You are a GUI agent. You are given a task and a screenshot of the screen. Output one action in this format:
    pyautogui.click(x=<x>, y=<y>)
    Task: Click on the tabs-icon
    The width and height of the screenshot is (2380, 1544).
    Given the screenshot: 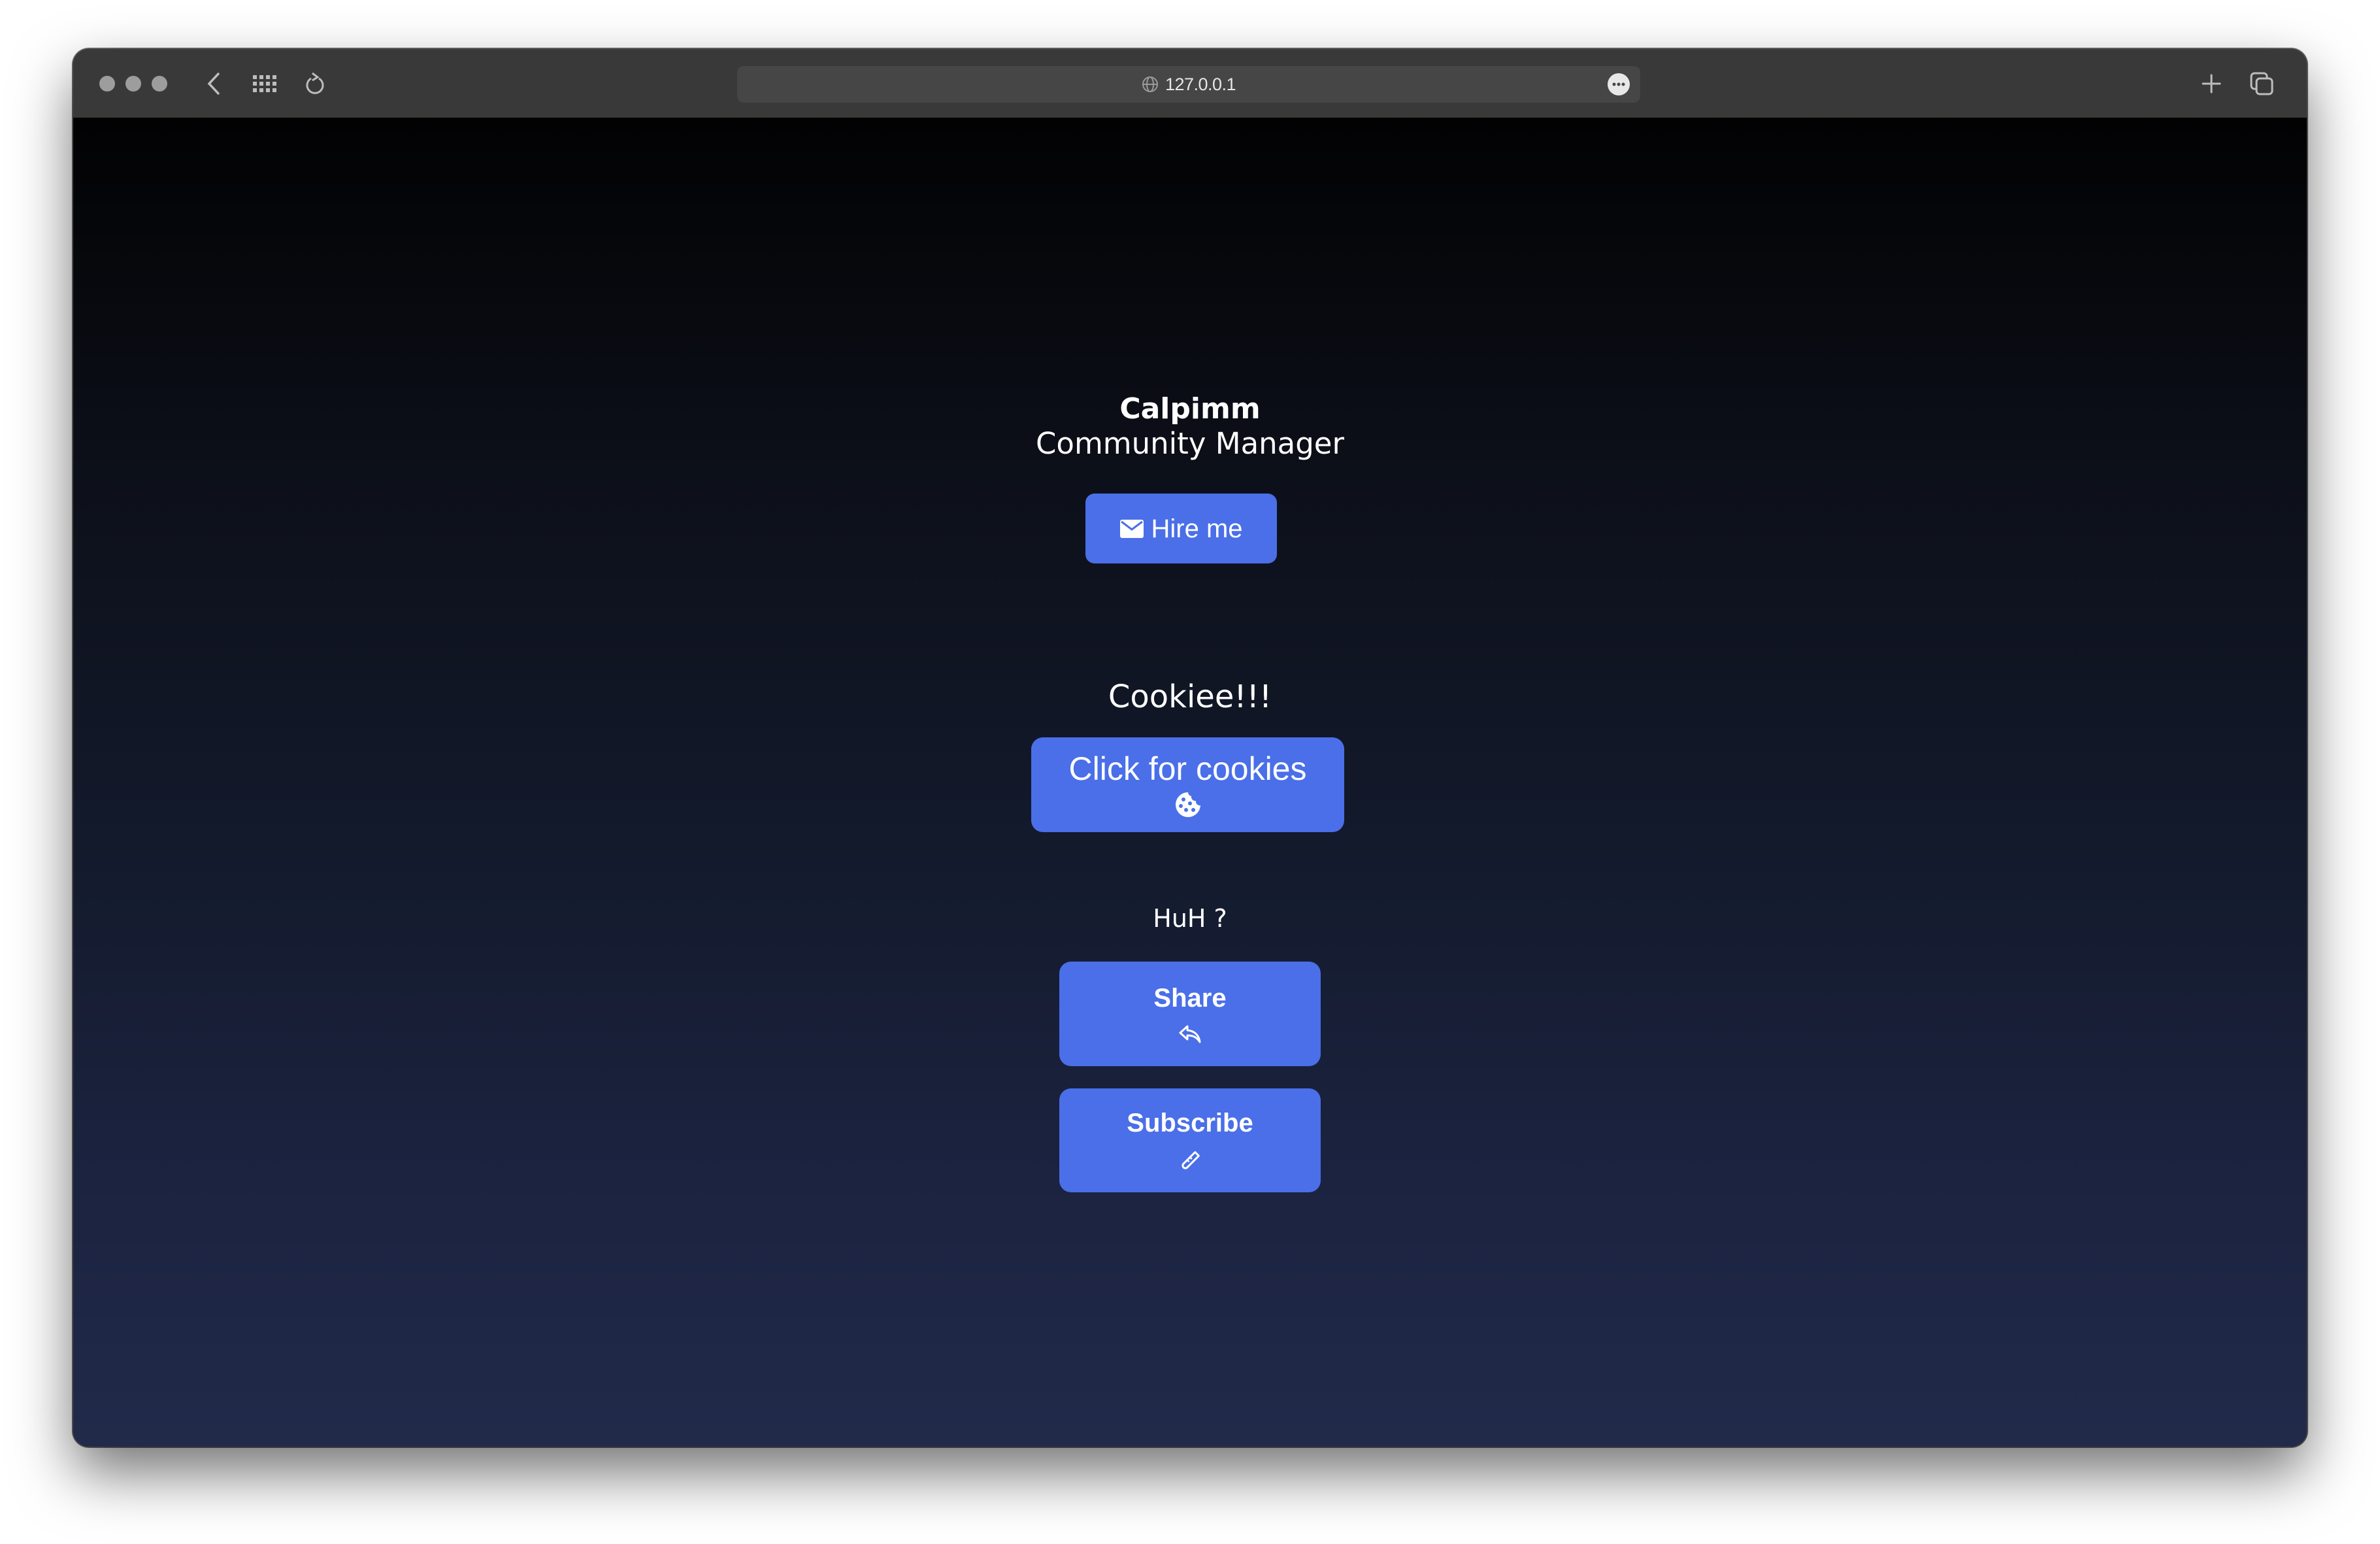 What is the action you would take?
    pyautogui.click(x=2261, y=84)
    